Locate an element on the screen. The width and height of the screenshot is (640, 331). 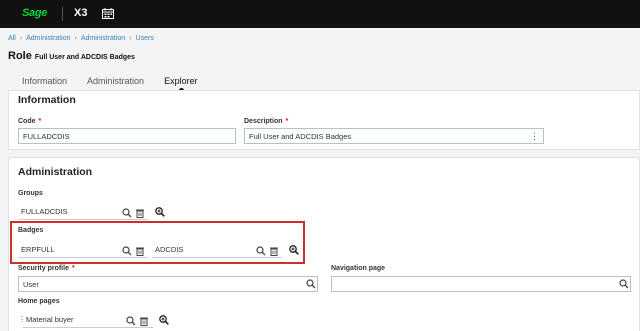
home-page-value: Material buyer is located at coordinates (50, 319).